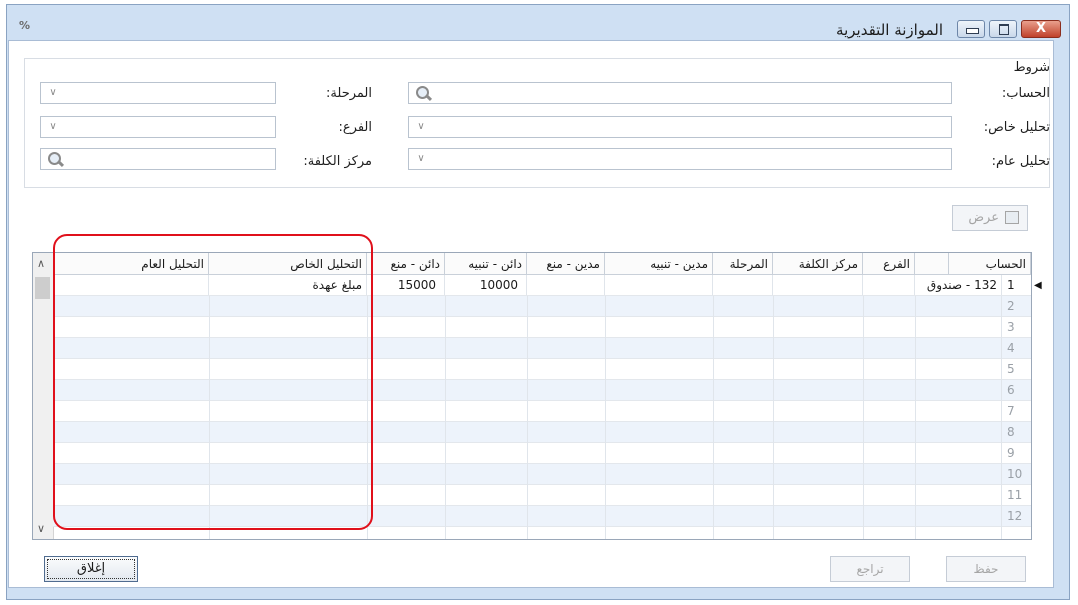 This screenshot has width=1078, height=605. I want to click on table-row: 10, so click(542, 474).